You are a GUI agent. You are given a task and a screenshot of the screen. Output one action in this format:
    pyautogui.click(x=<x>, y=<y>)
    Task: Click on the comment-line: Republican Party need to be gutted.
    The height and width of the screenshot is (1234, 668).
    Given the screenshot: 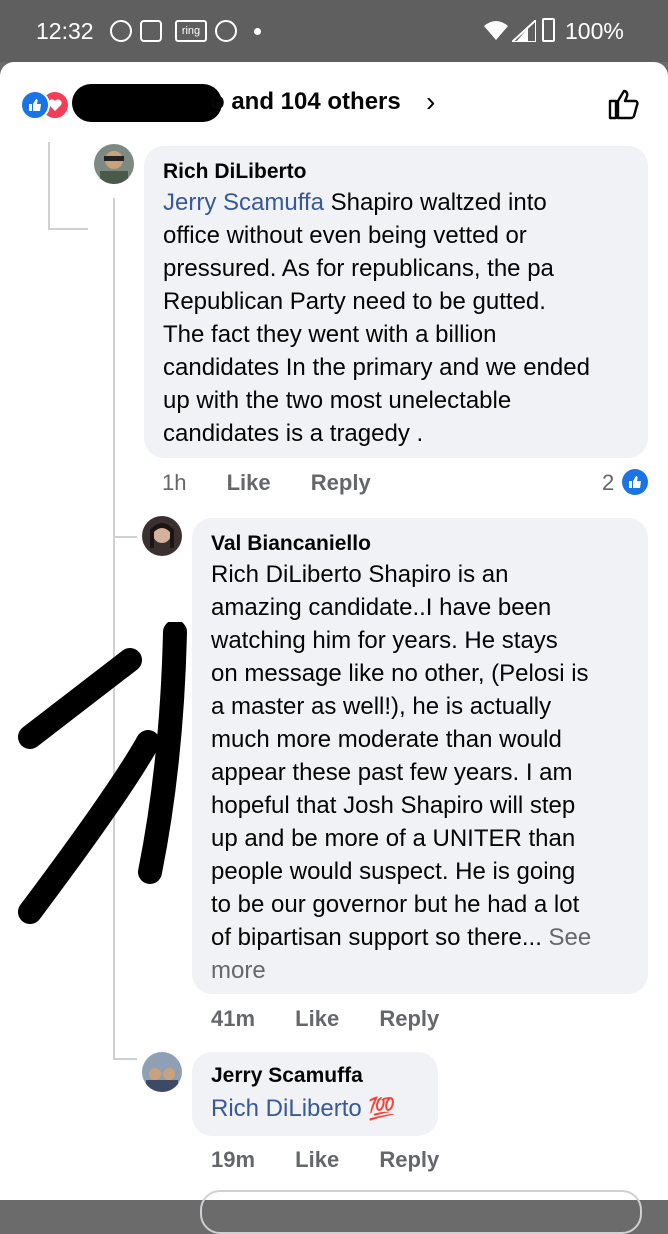 What is the action you would take?
    pyautogui.click(x=354, y=301)
    